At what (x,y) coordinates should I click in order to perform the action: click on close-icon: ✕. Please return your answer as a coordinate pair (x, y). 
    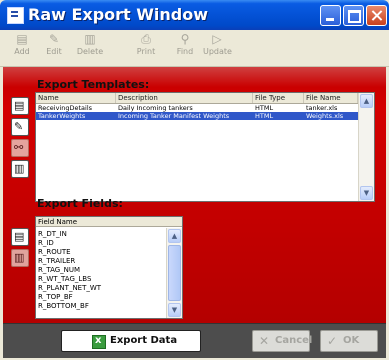
    Looking at the image, I should click on (264, 341).